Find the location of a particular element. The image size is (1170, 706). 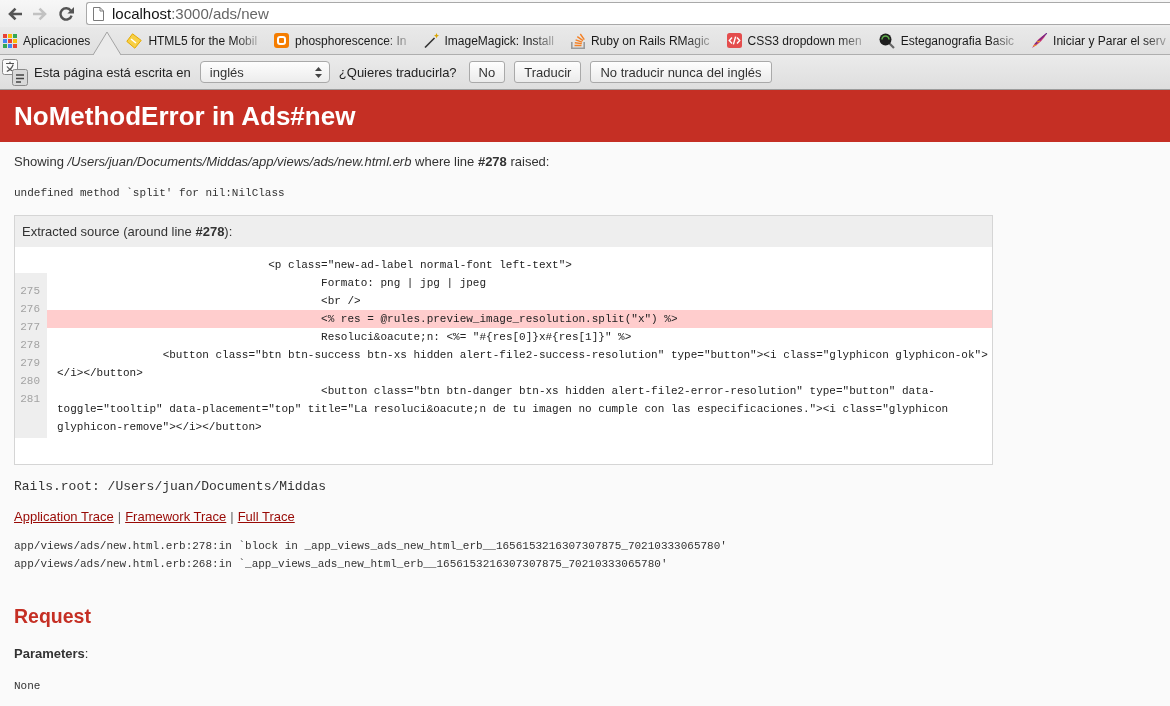

code-text: </i></button> is located at coordinates (100, 373).